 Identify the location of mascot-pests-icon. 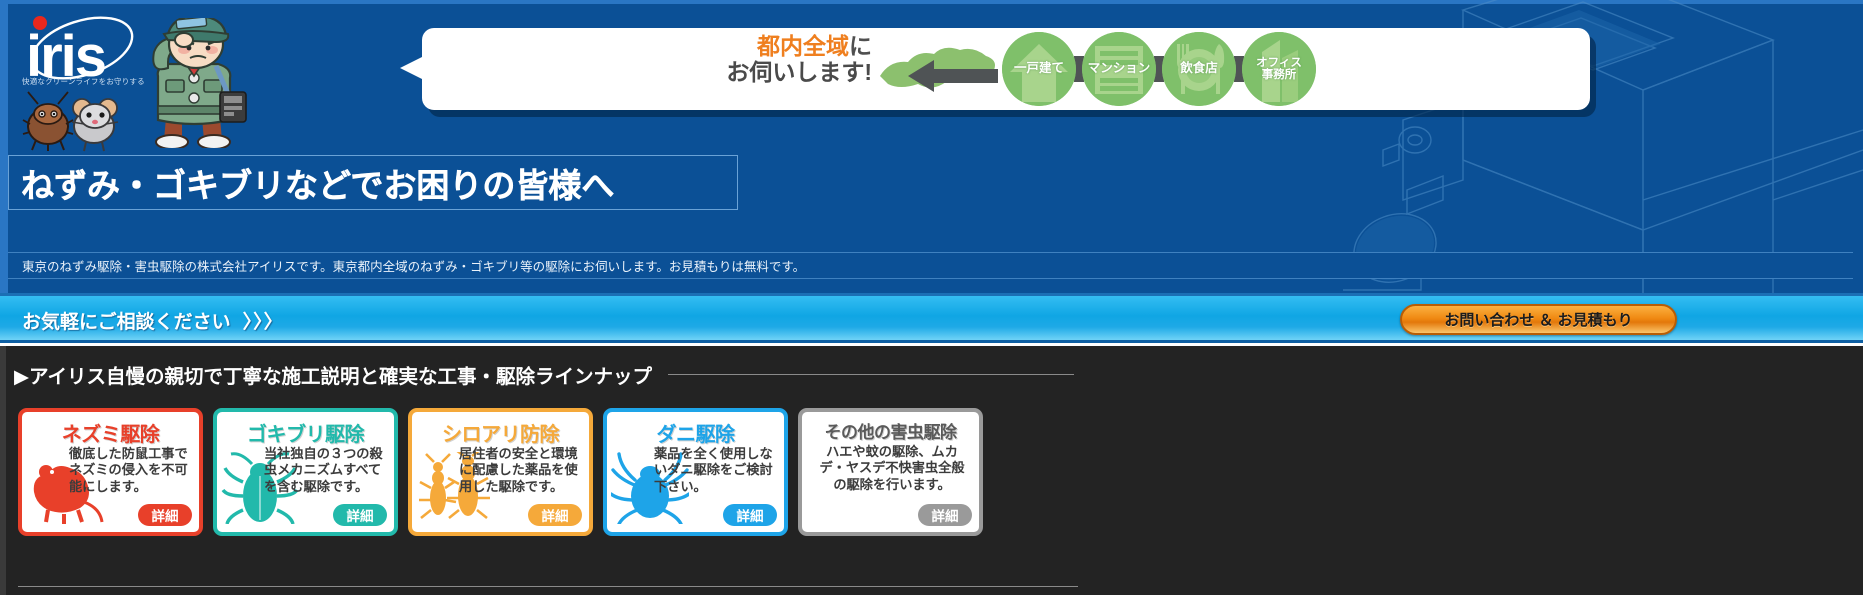
(70, 121).